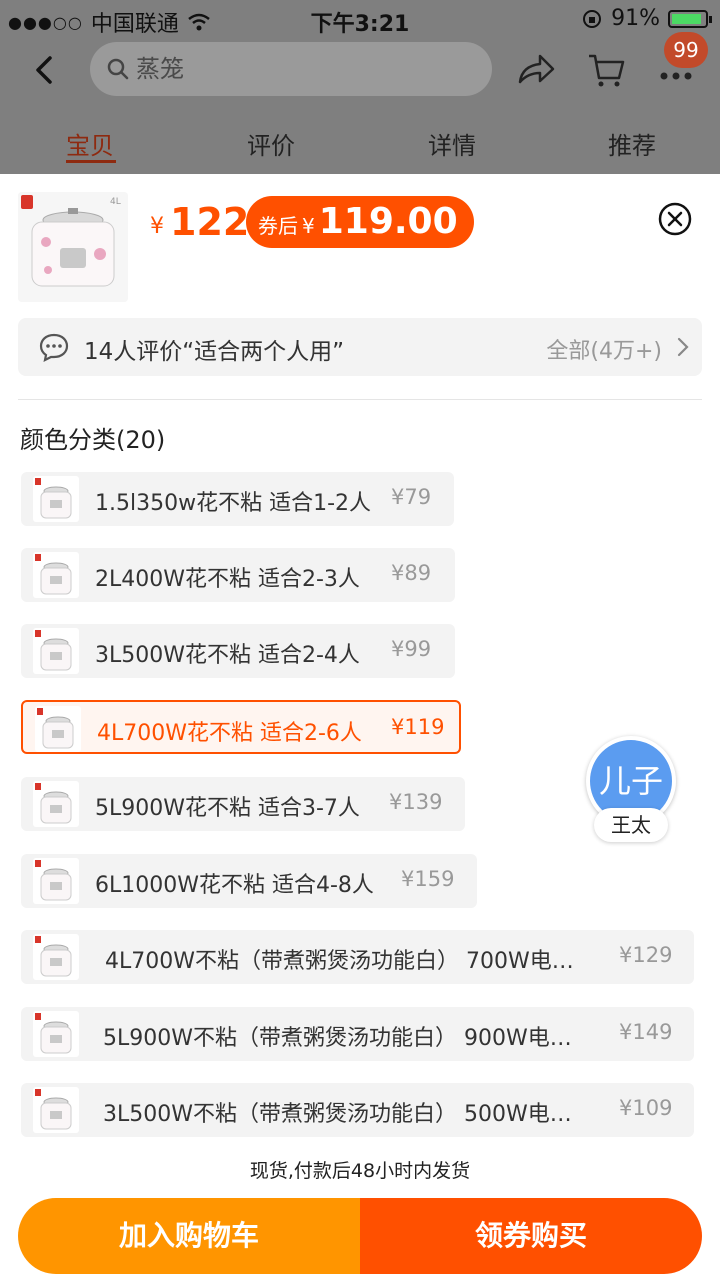 The image size is (720, 1280). What do you see at coordinates (360, 347) in the screenshot?
I see `review-summary-bar: 14人评价“适合两个人用” 全部(4万+)` at bounding box center [360, 347].